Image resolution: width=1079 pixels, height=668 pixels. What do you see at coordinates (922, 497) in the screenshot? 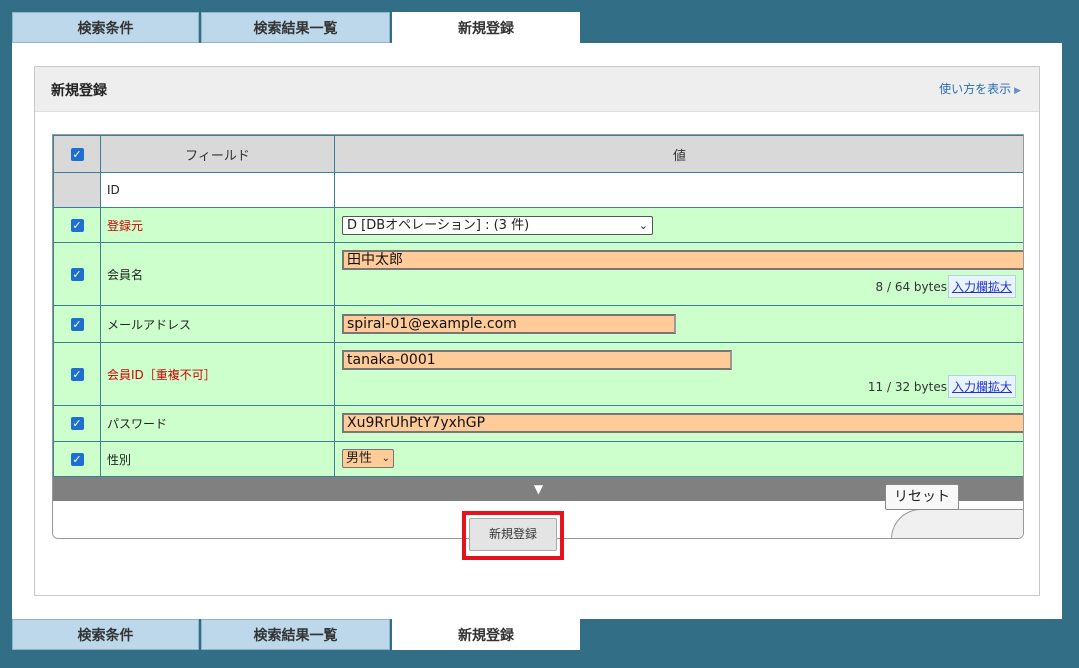
I see `reset-button: リセット` at bounding box center [922, 497].